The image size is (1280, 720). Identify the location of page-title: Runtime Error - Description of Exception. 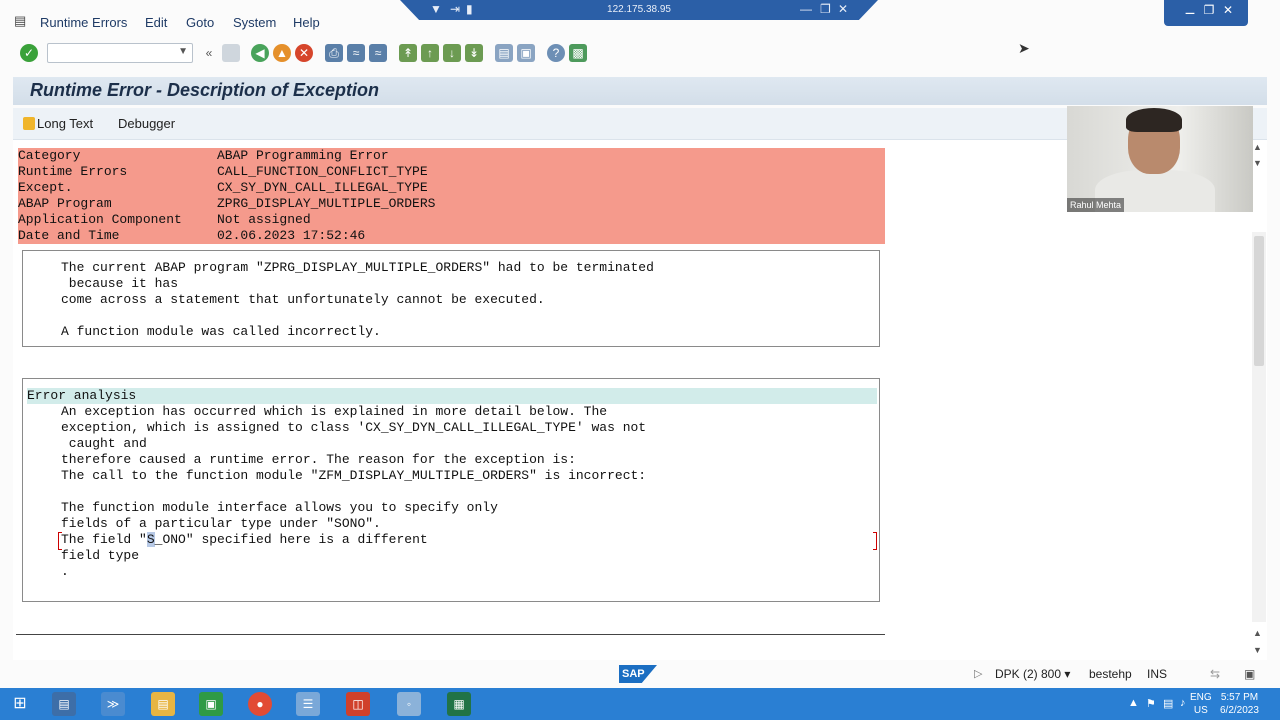
(205, 90).